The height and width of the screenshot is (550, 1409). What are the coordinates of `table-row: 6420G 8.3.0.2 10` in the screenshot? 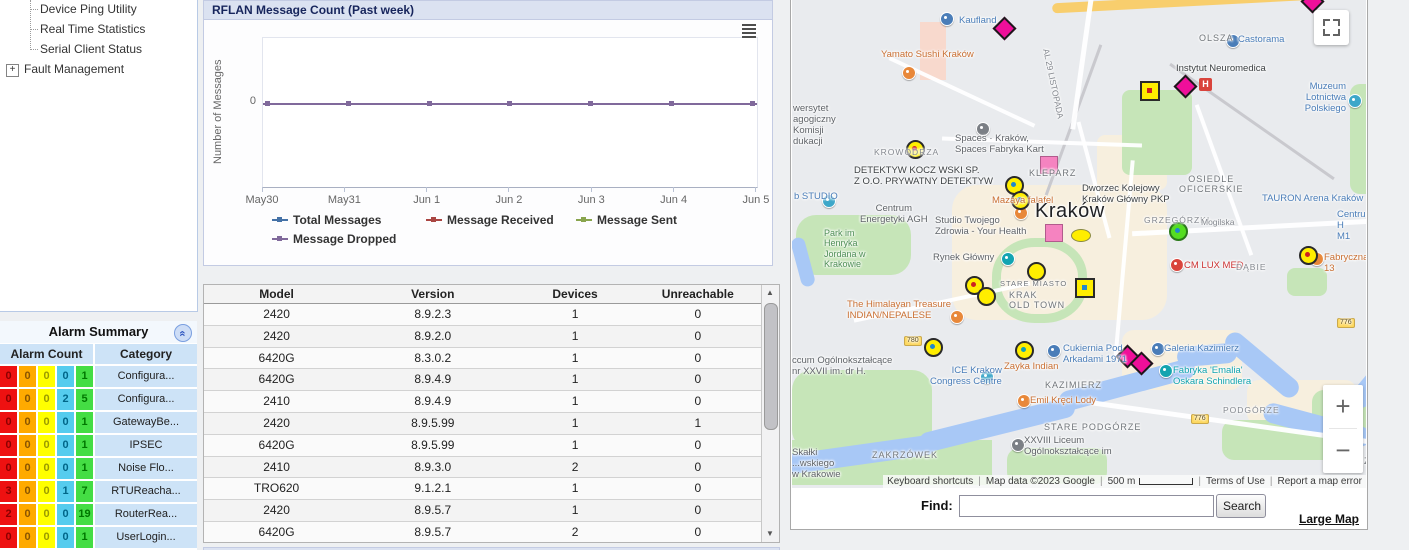 It's located at (483, 358).